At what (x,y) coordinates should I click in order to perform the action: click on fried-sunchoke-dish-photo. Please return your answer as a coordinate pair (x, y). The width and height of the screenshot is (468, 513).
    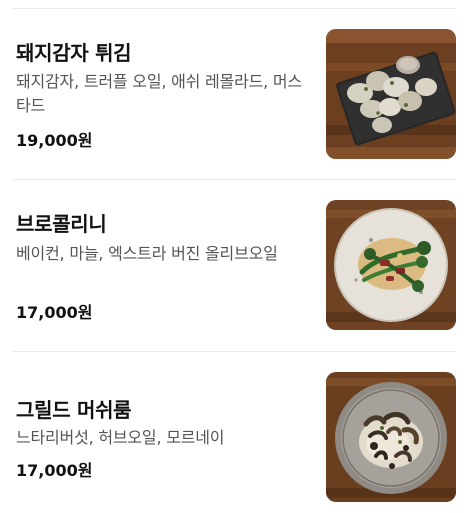
    Looking at the image, I should click on (391, 94).